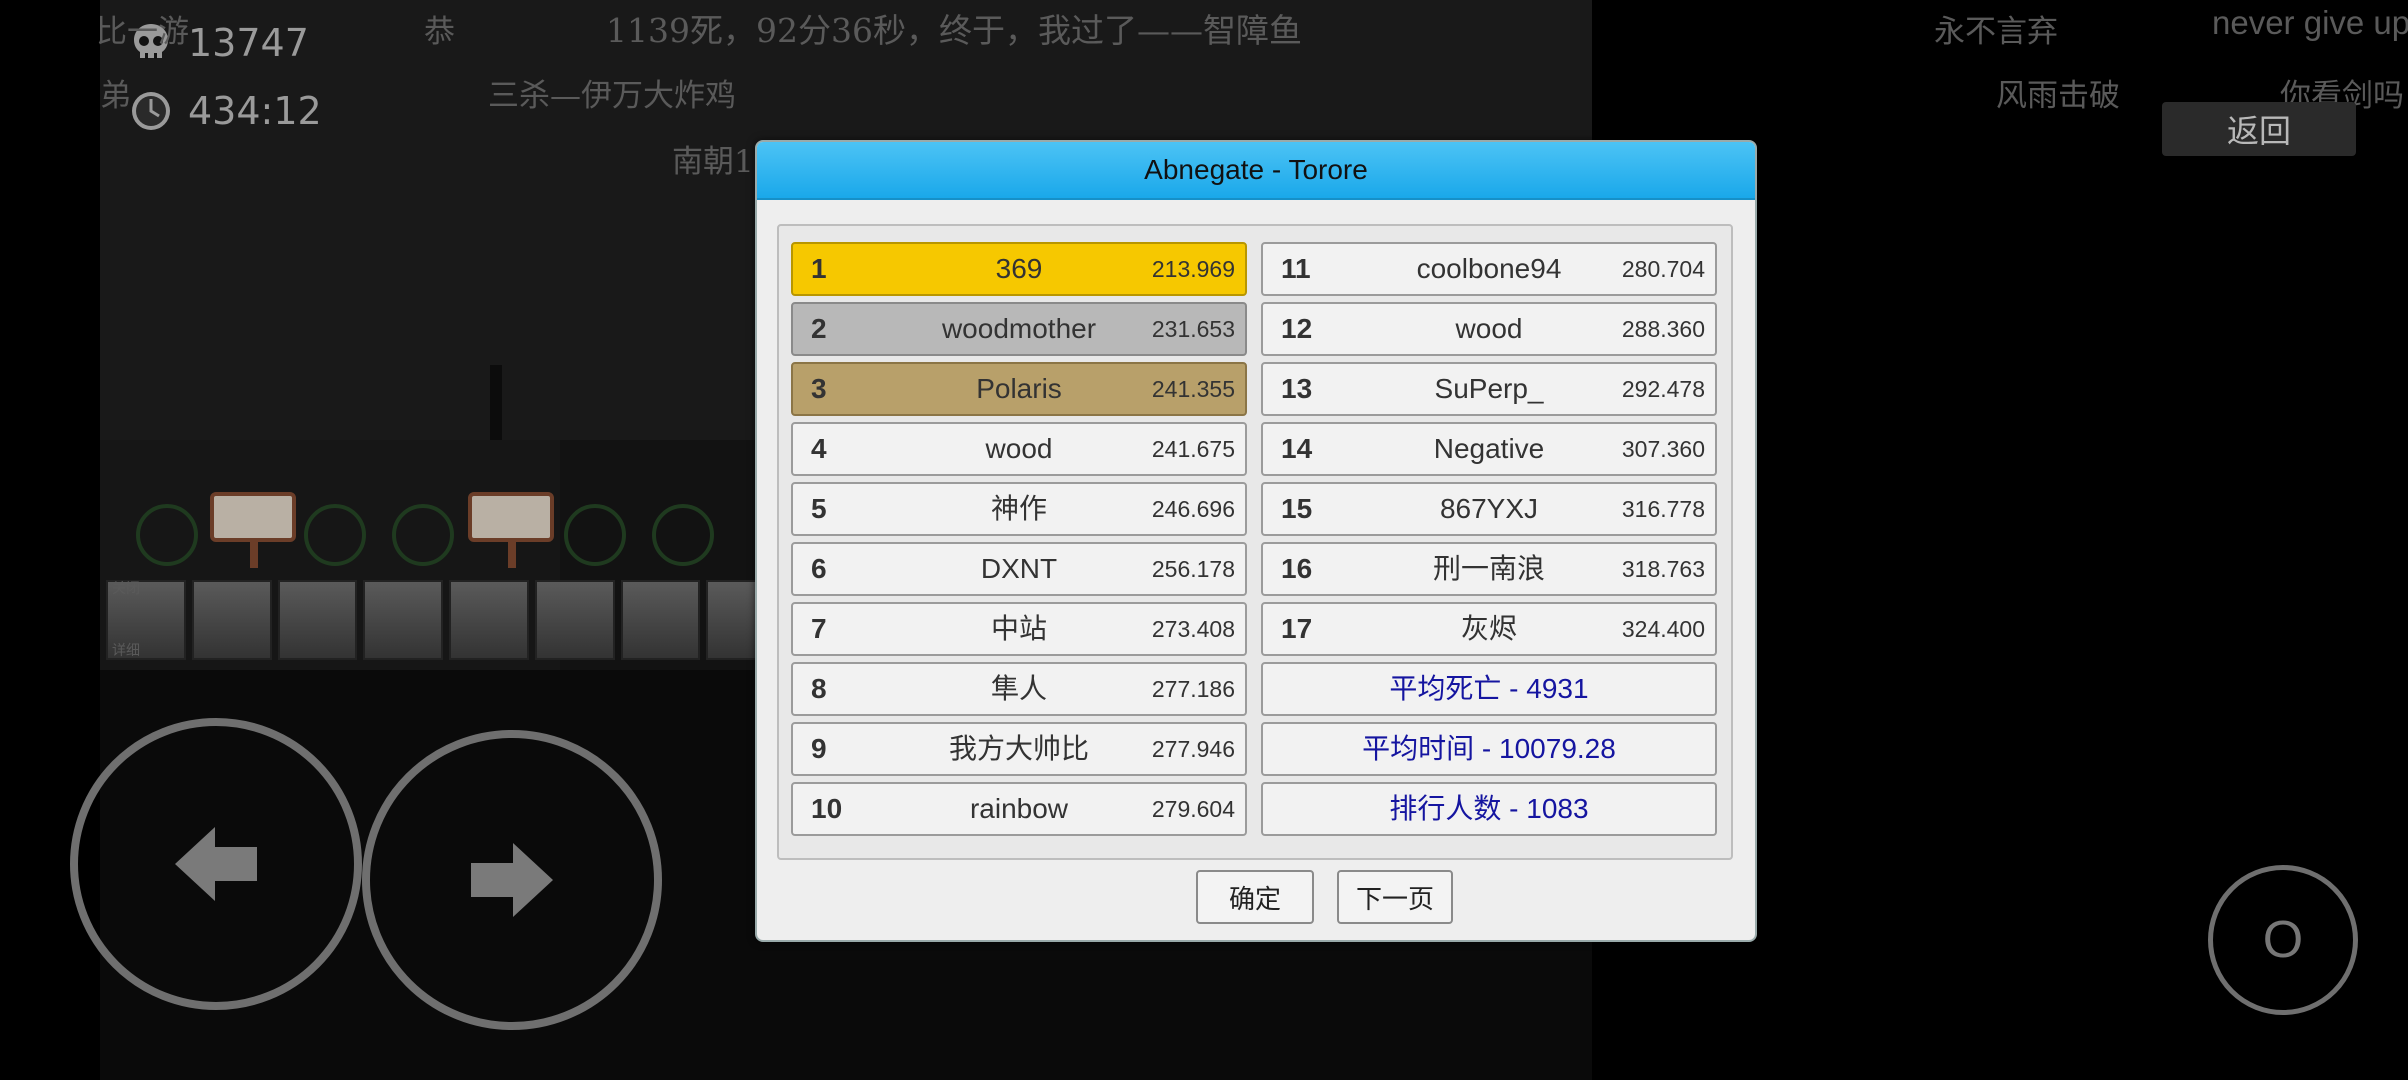  What do you see at coordinates (1663, 329) in the screenshot?
I see `clear-time: 288.360` at bounding box center [1663, 329].